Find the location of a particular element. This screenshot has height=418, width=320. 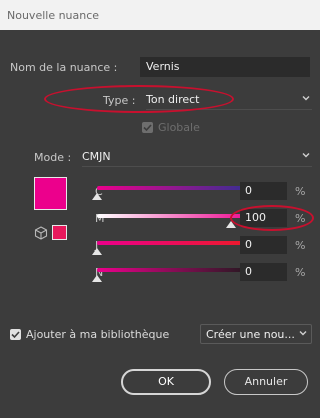

black-slider-thumb is located at coordinates (97, 278).